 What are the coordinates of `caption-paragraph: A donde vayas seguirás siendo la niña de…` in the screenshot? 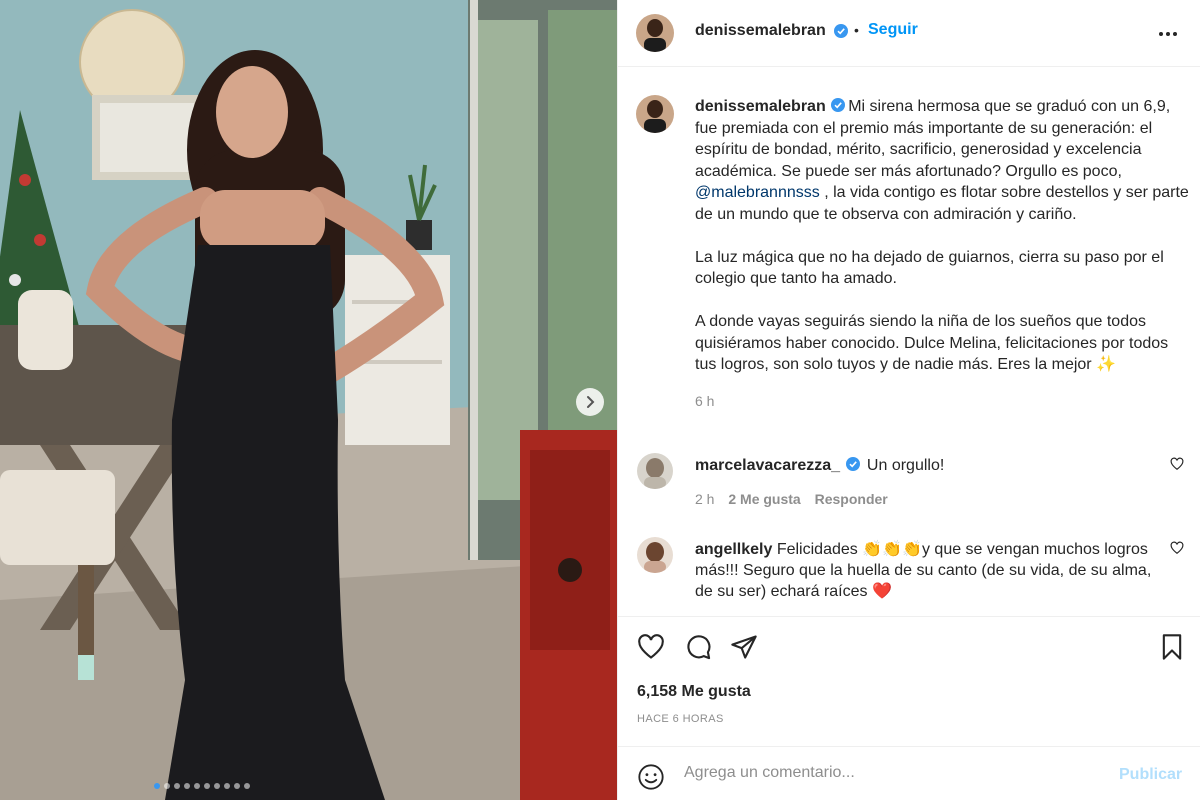 It's located at (932, 343).